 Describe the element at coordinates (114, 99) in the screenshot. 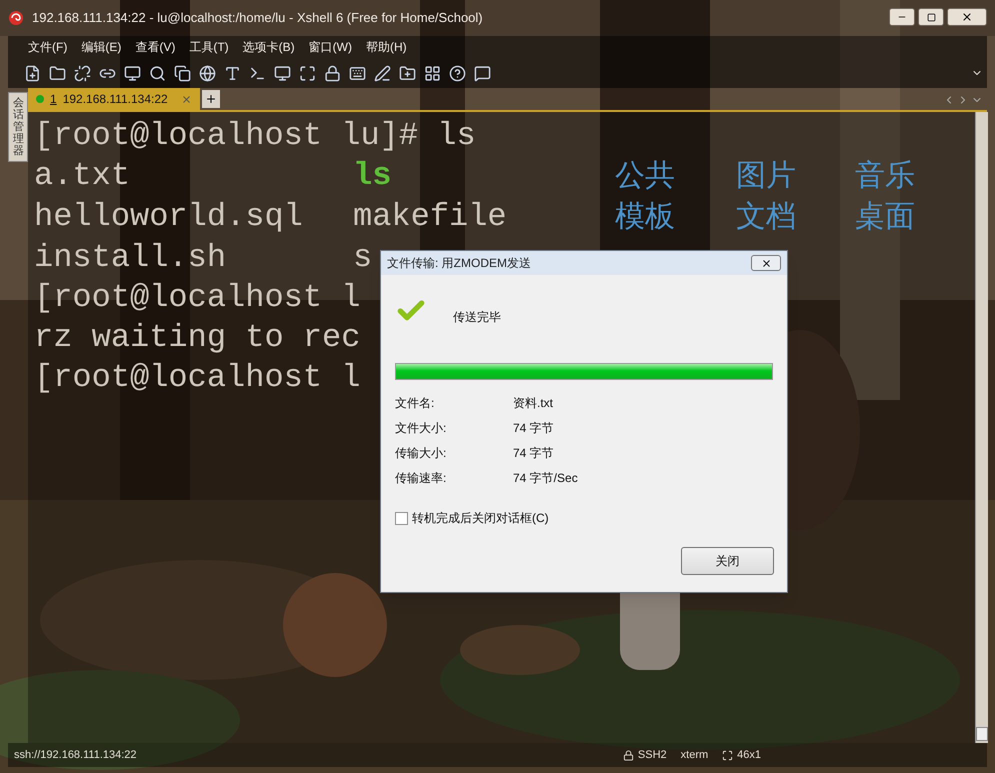

I see `session-tab: 1 192.168.111.134:22` at that location.